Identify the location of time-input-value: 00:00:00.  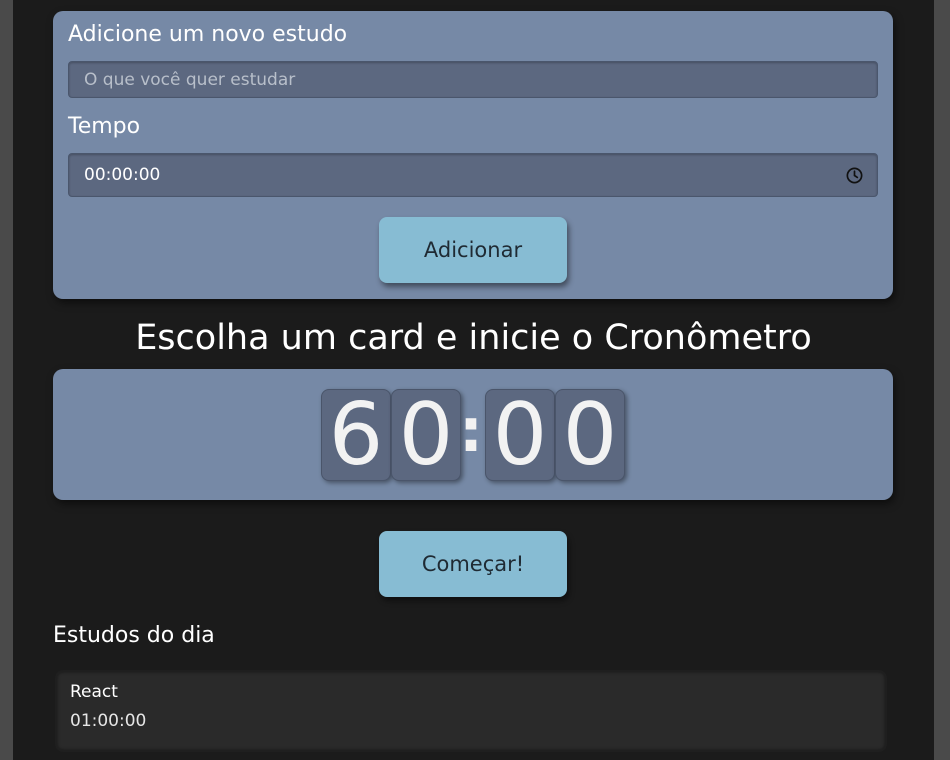
(122, 175).